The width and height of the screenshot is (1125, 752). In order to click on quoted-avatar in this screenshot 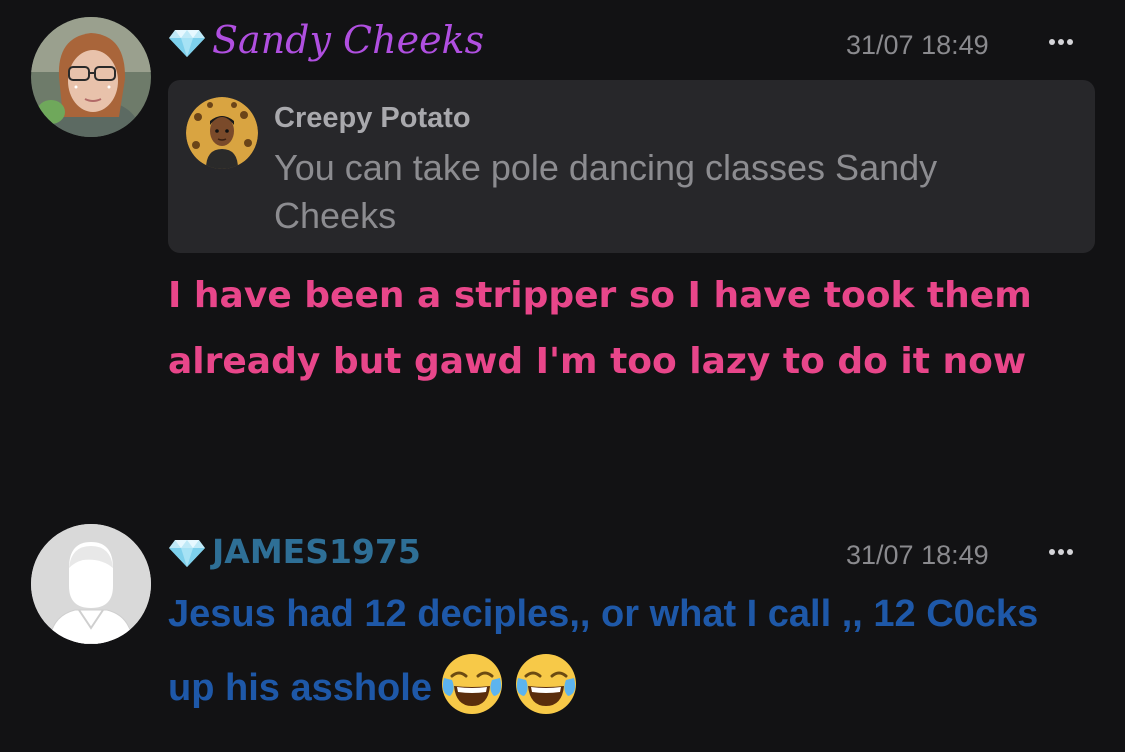, I will do `click(222, 133)`.